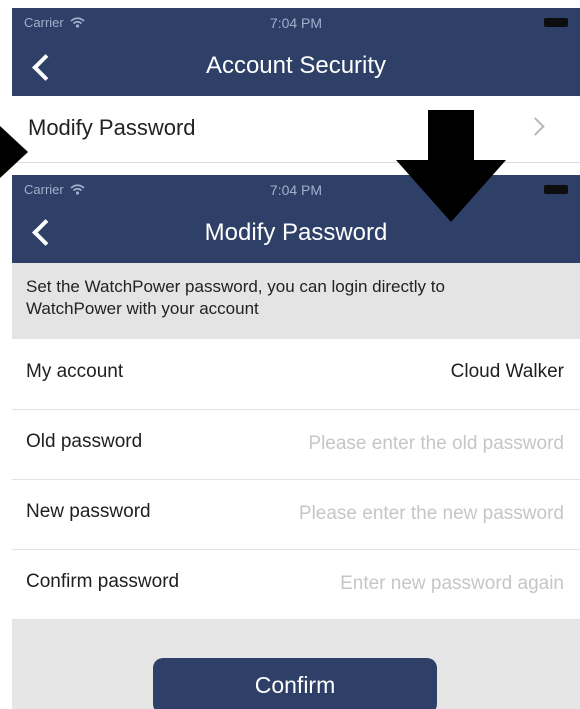  Describe the element at coordinates (507, 371) in the screenshot. I see `account-value: Cloud Walker` at that location.